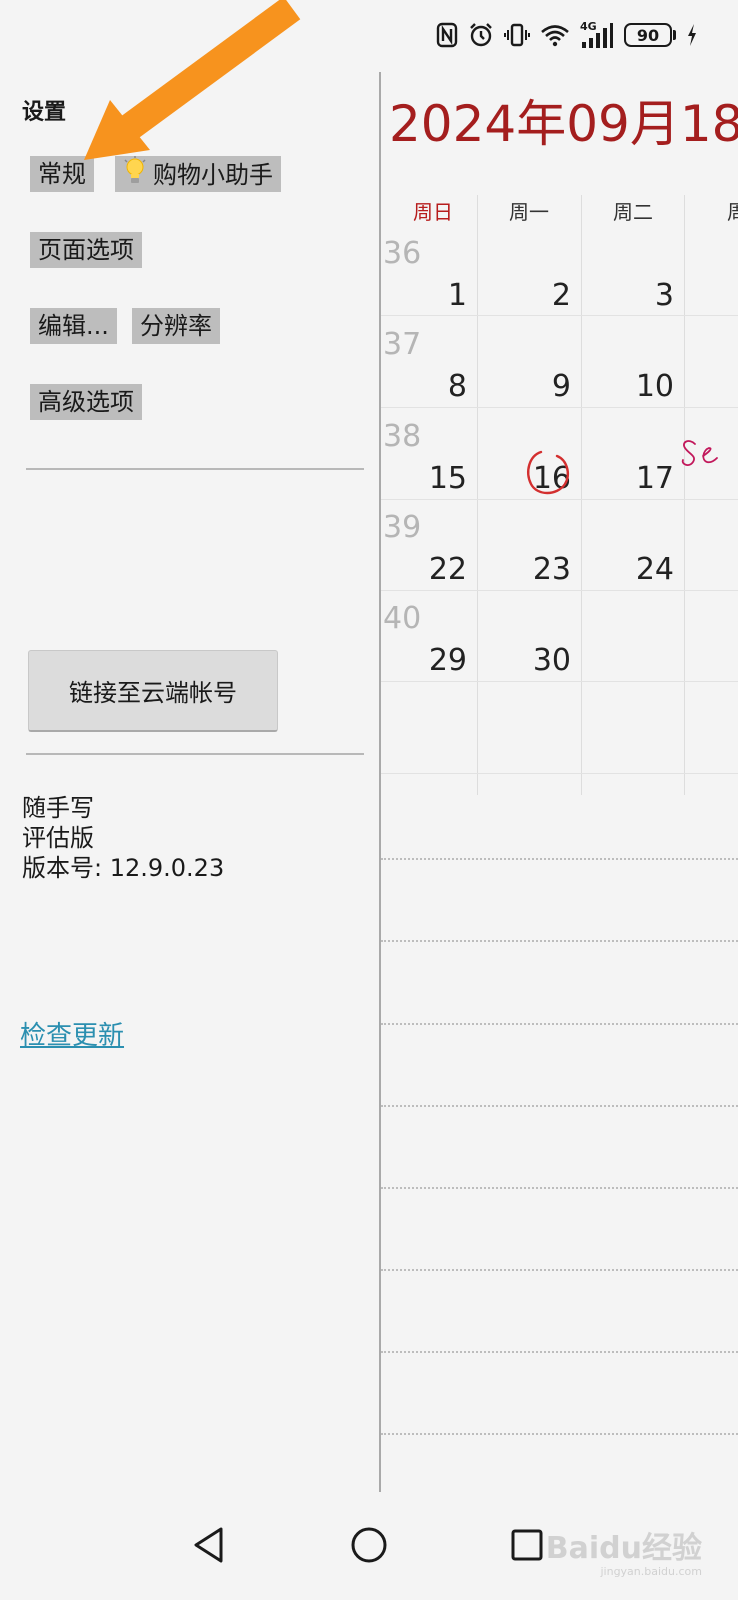 The width and height of the screenshot is (738, 1600). What do you see at coordinates (634, 386) in the screenshot?
I see `calendar-day: 10` at bounding box center [634, 386].